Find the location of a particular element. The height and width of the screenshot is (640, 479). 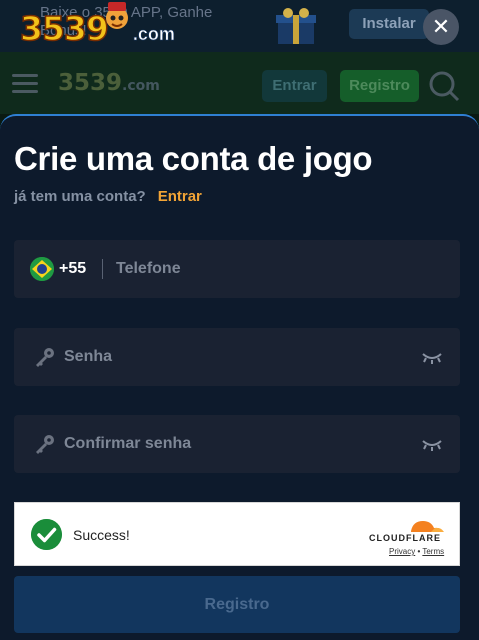

site-header: 3539.com Entrar Registro is located at coordinates (239, 83).